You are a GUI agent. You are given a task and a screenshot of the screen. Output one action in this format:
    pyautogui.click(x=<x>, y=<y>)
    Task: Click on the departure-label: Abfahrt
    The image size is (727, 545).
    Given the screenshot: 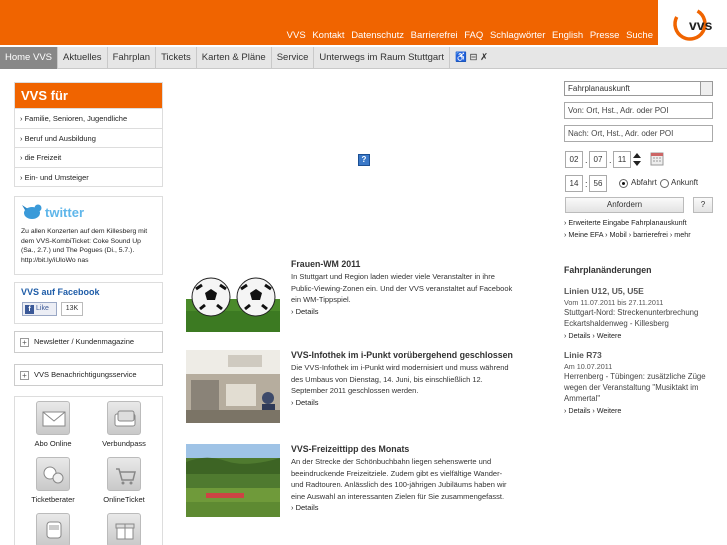 What is the action you would take?
    pyautogui.click(x=644, y=182)
    